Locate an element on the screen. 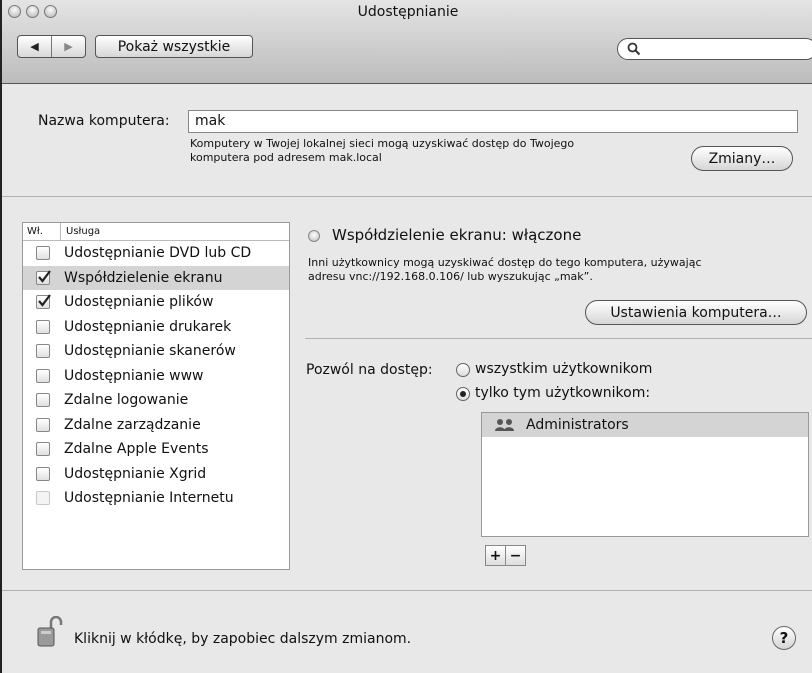 The width and height of the screenshot is (812, 673). radio-only-these-users is located at coordinates (463, 394).